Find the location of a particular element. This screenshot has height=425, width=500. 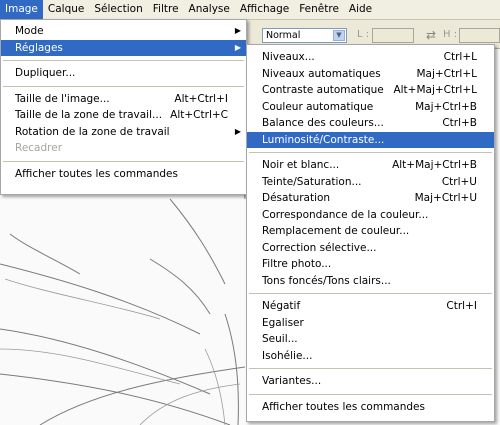

menu-item-taille-image: Taille de l'image... Alt+Ctrl+I is located at coordinates (123, 99).